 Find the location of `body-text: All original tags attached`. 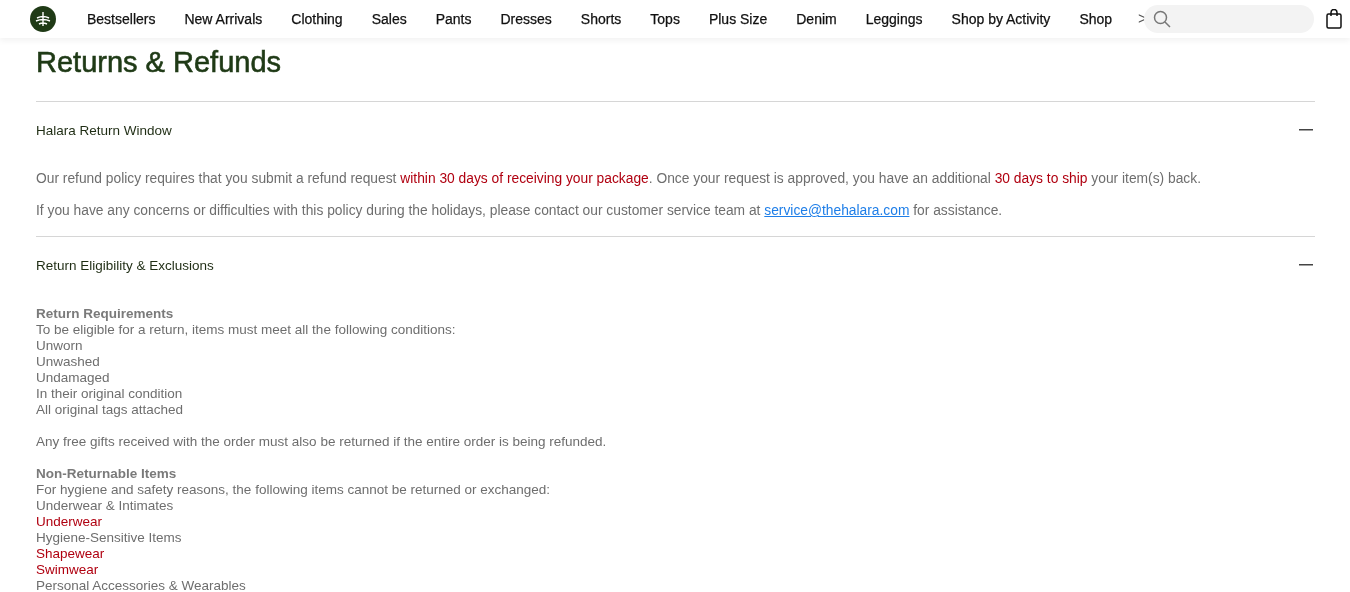

body-text: All original tags attached is located at coordinates (110, 410).